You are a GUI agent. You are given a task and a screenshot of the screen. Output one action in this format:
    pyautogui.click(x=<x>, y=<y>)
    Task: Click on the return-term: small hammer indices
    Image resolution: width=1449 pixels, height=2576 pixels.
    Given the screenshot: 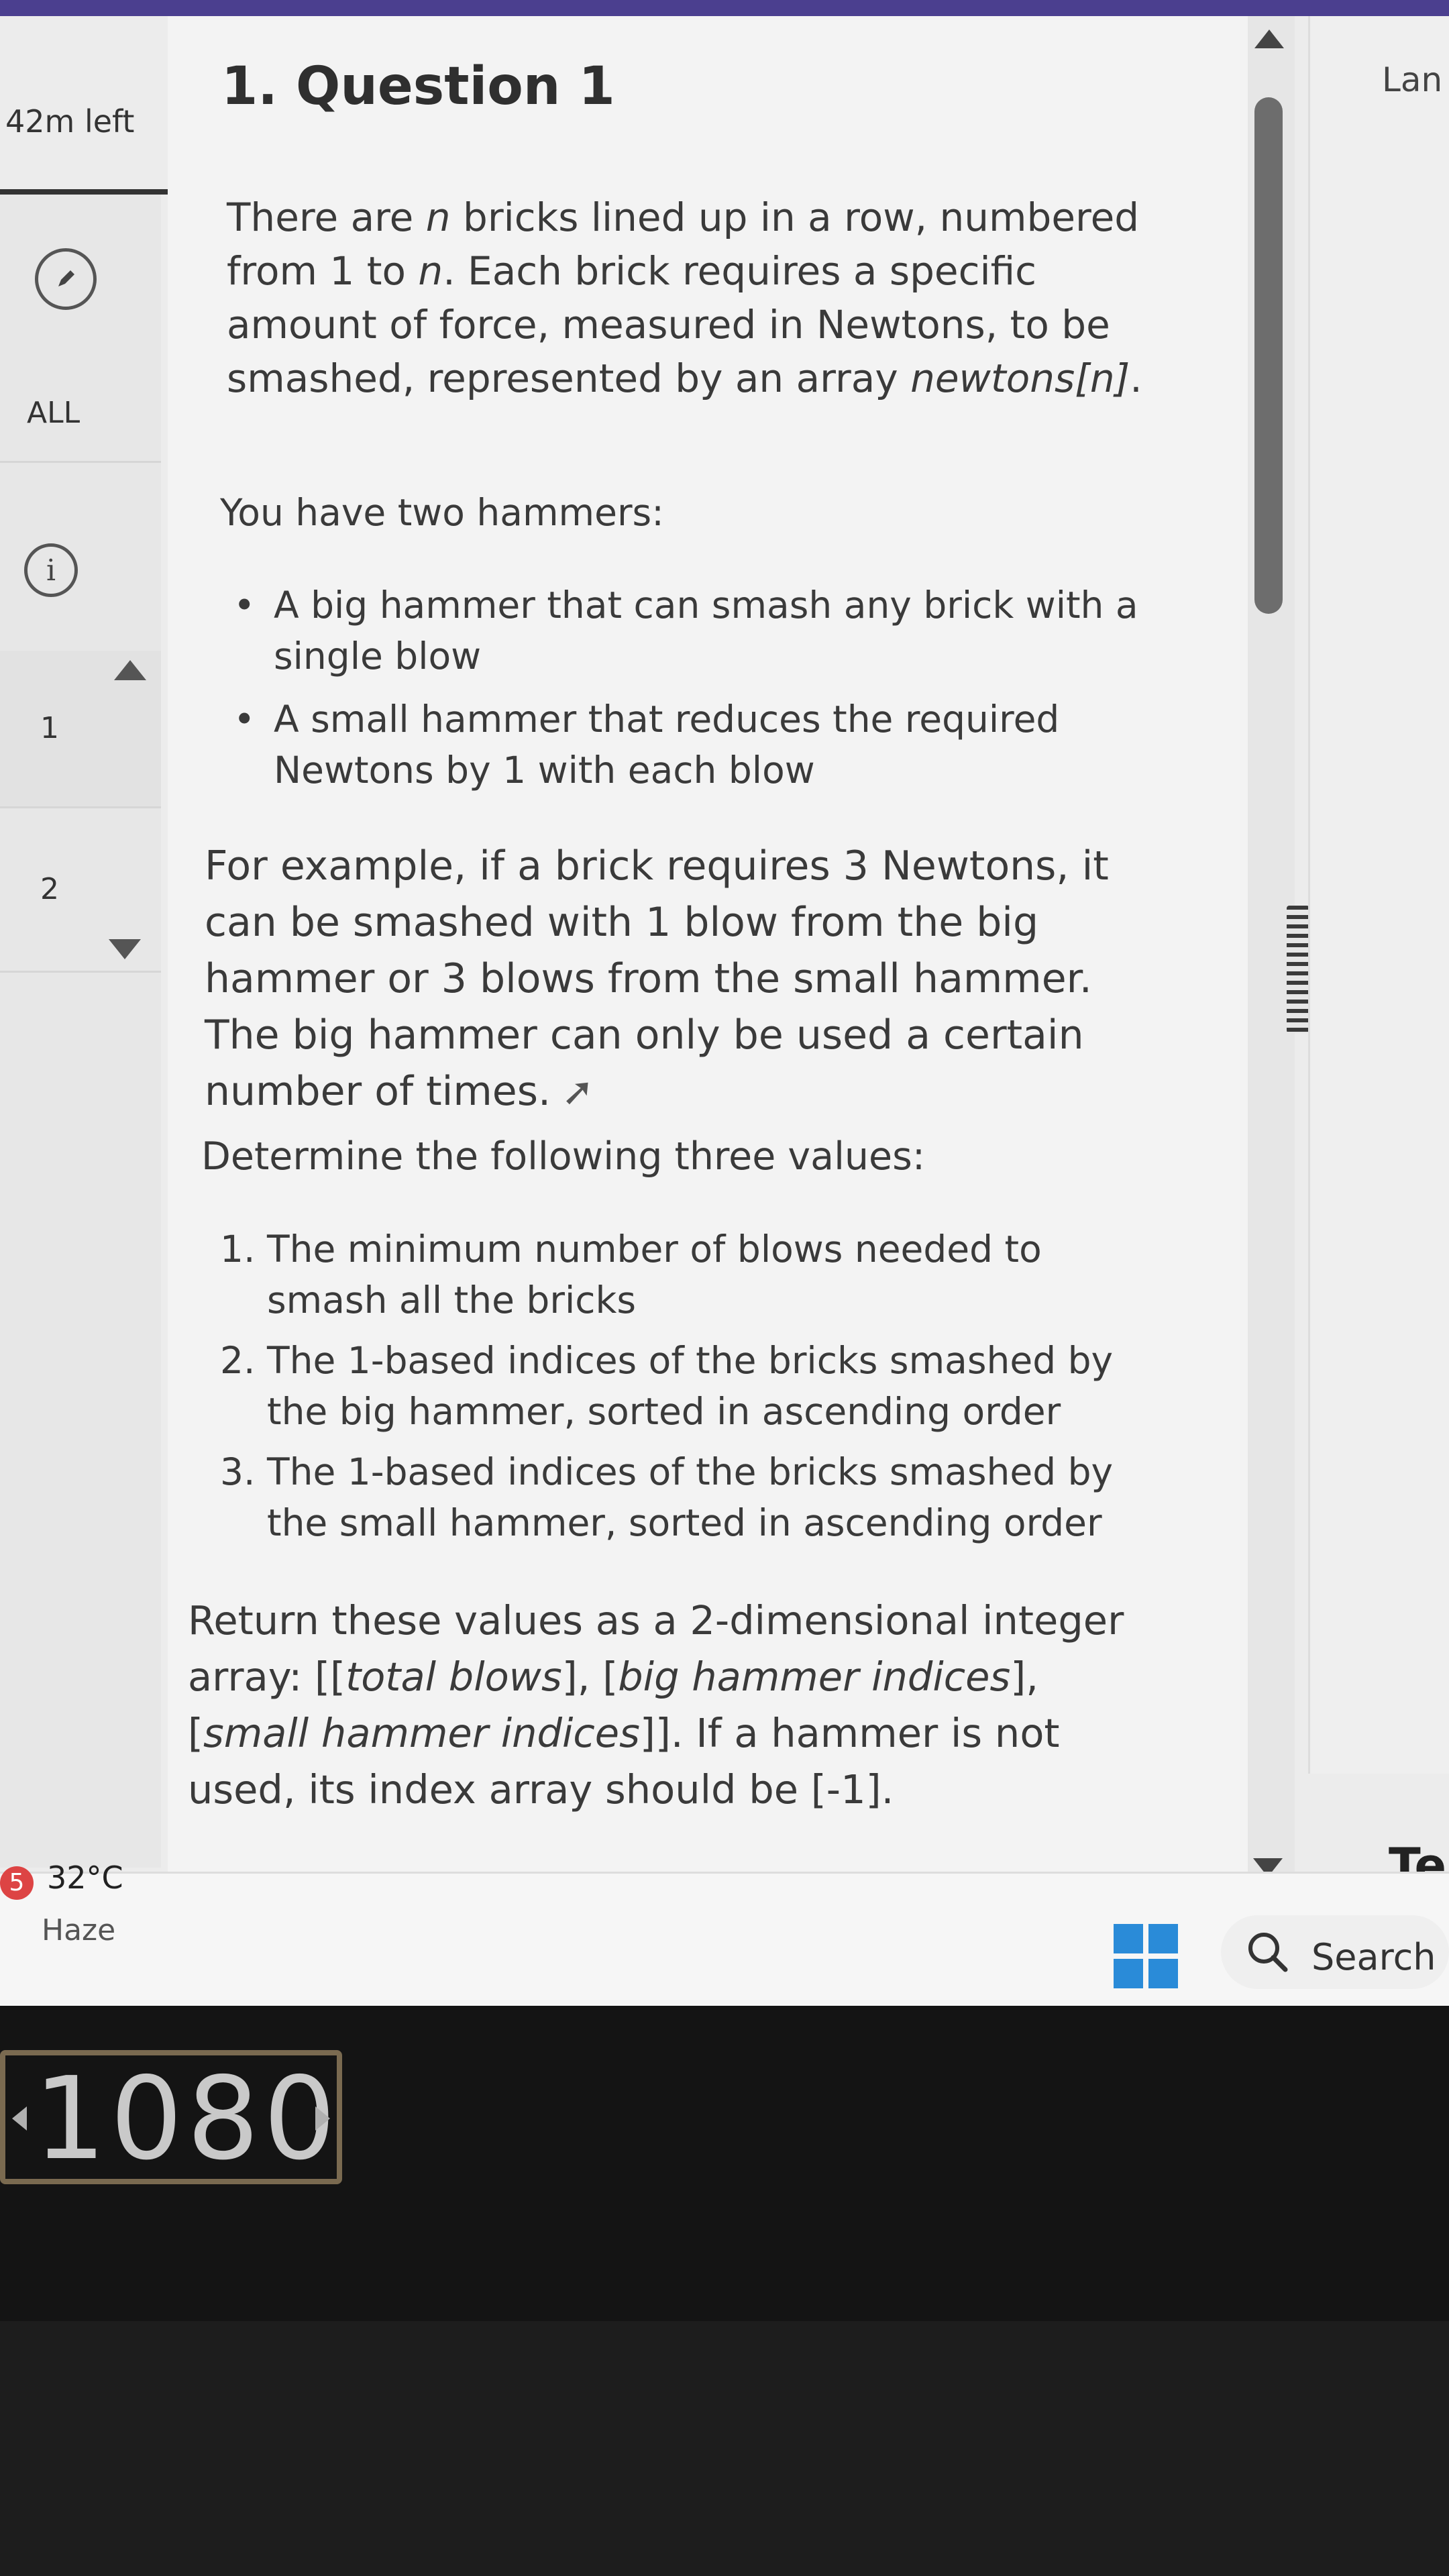 What is the action you would take?
    pyautogui.click(x=421, y=1733)
    